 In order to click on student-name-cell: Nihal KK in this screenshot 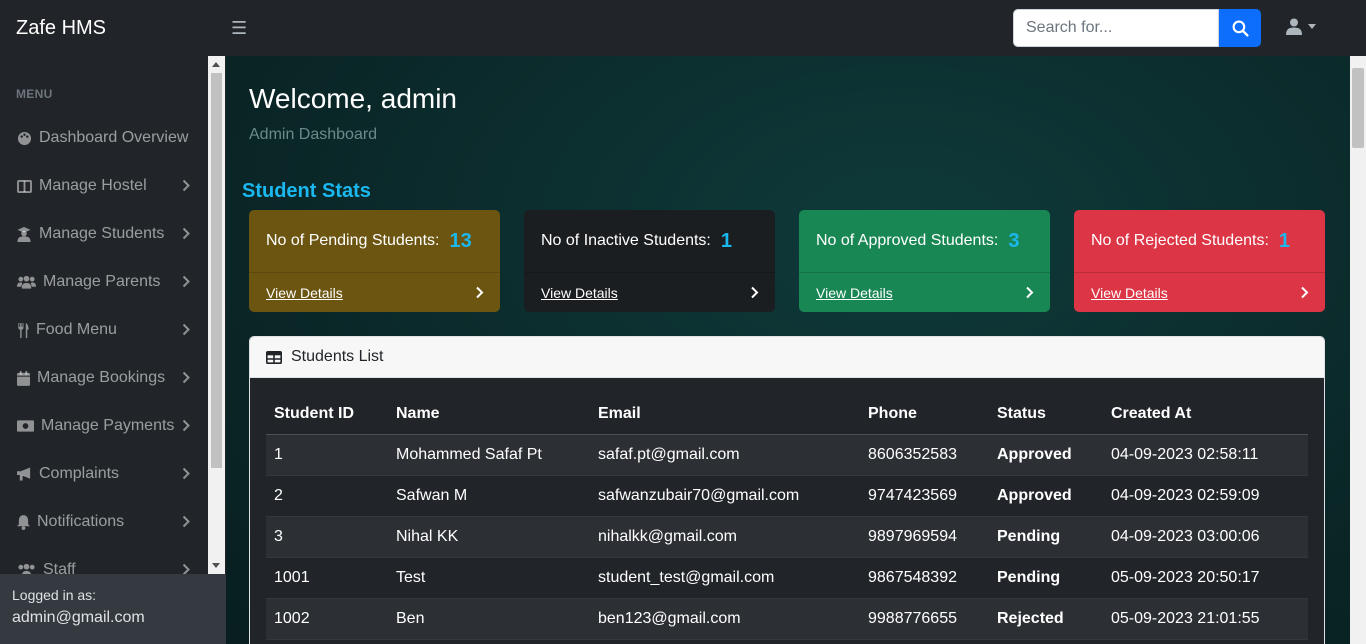, I will do `click(489, 537)`.